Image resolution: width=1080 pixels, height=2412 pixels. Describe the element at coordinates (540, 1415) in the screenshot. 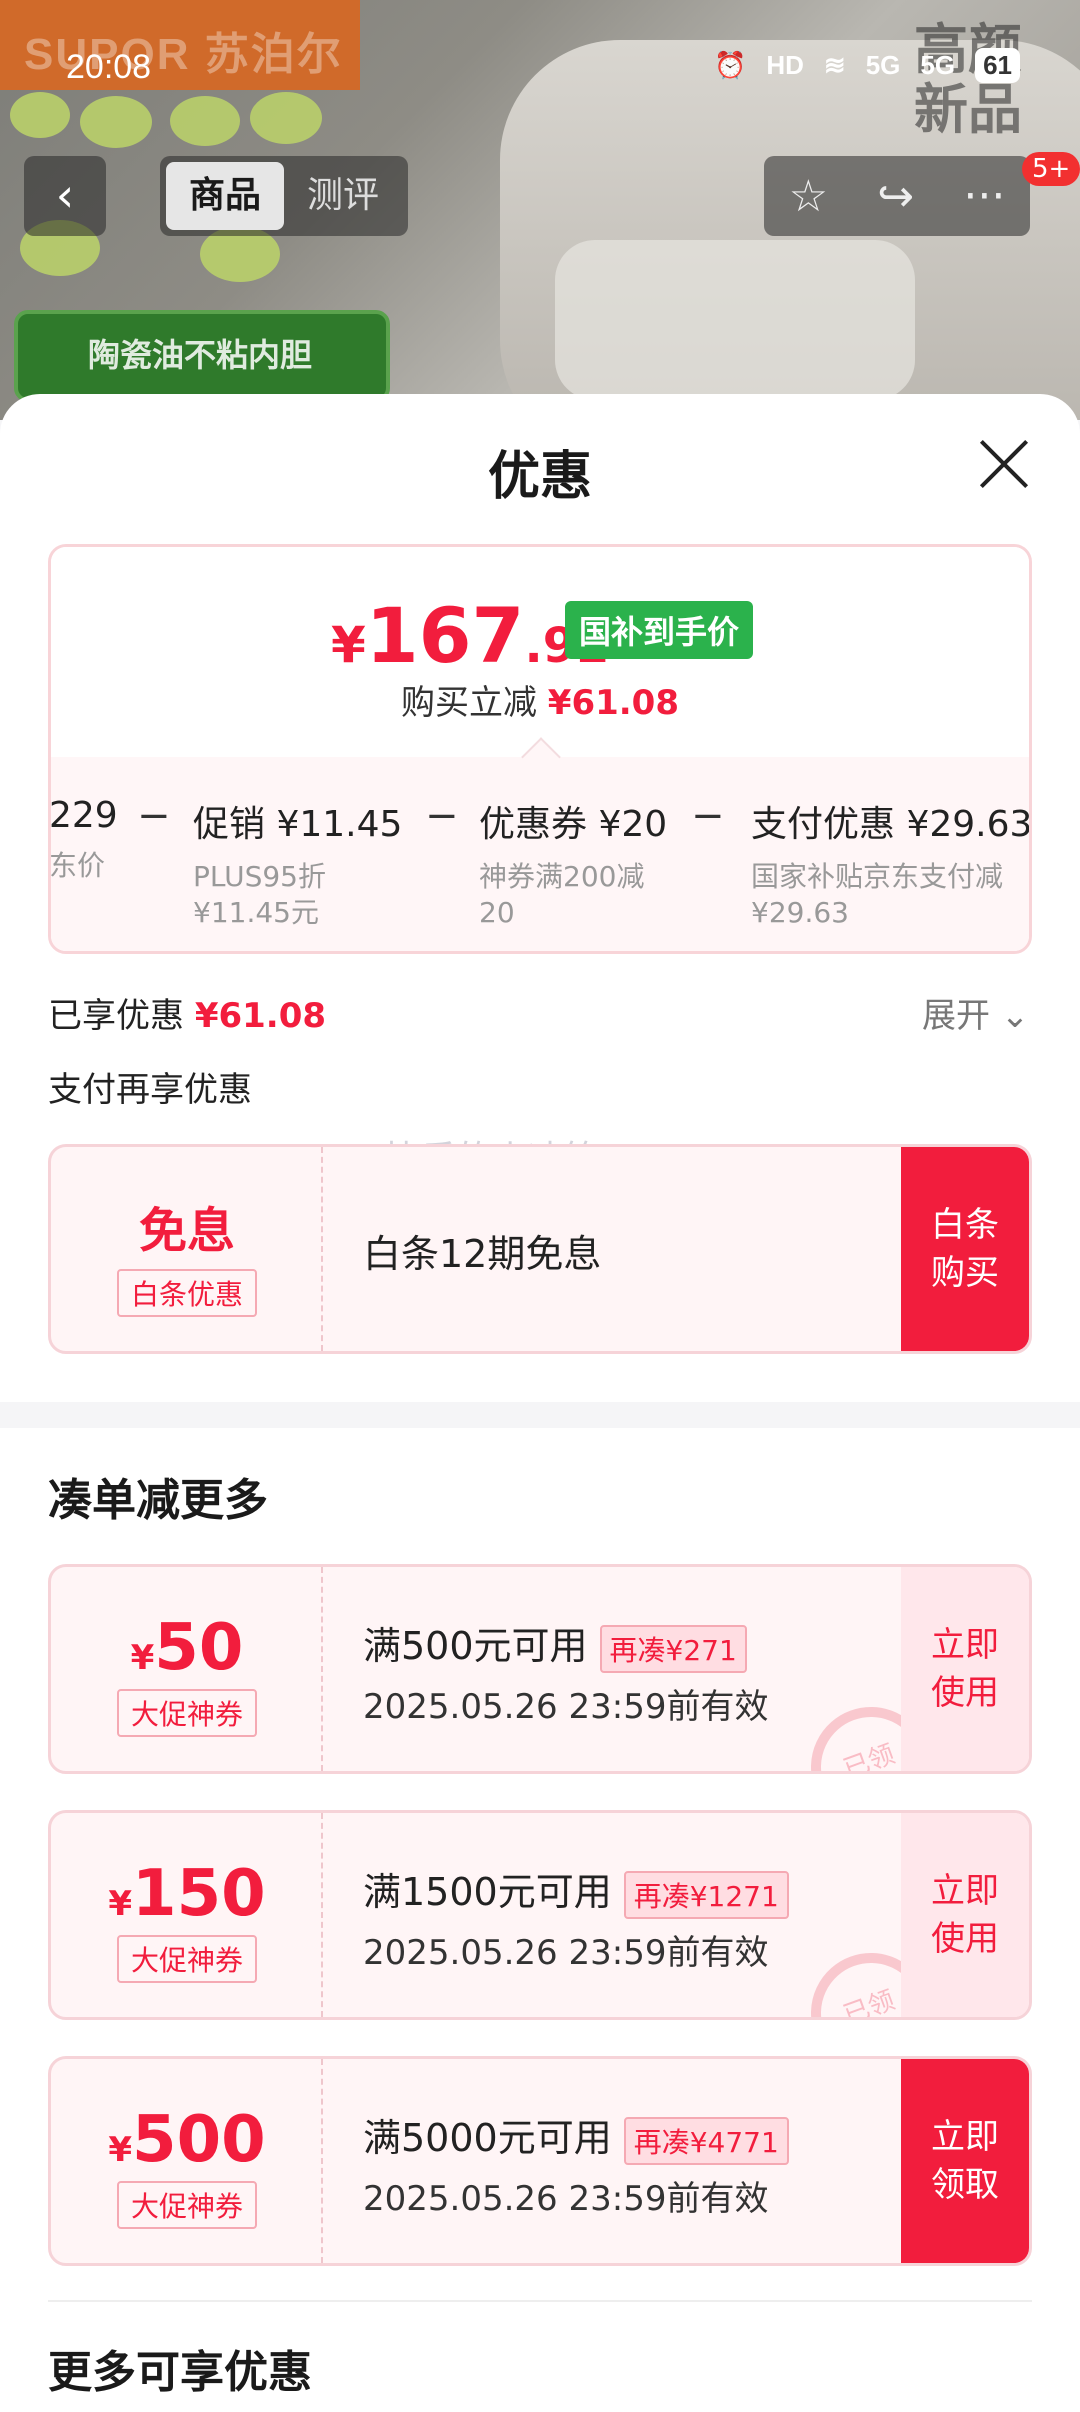

I see `section-divider` at that location.